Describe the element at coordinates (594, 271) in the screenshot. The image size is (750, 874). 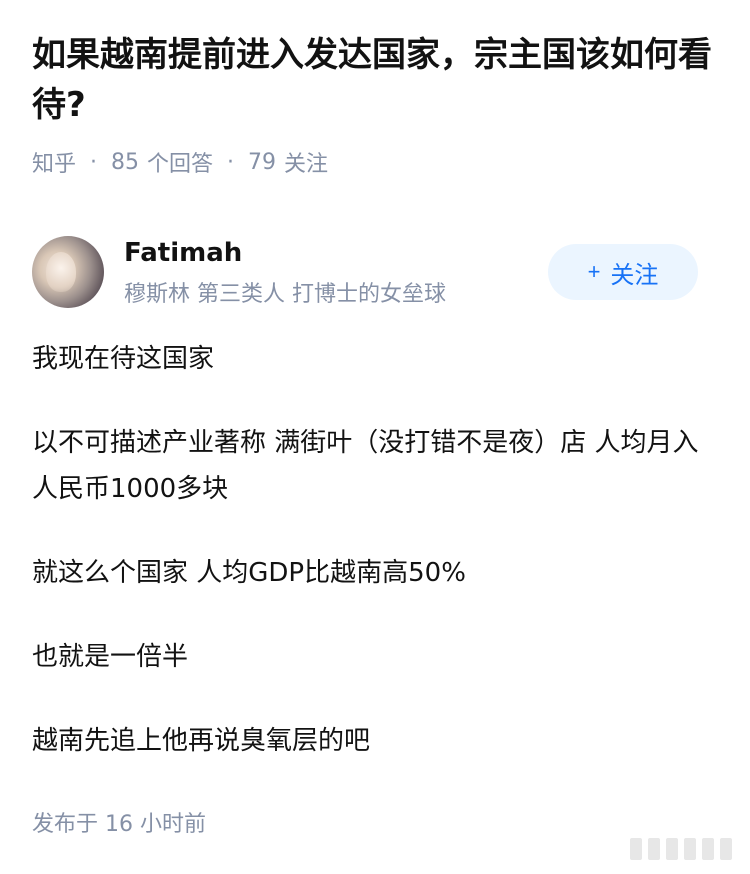
I see `plus-icon: +` at that location.